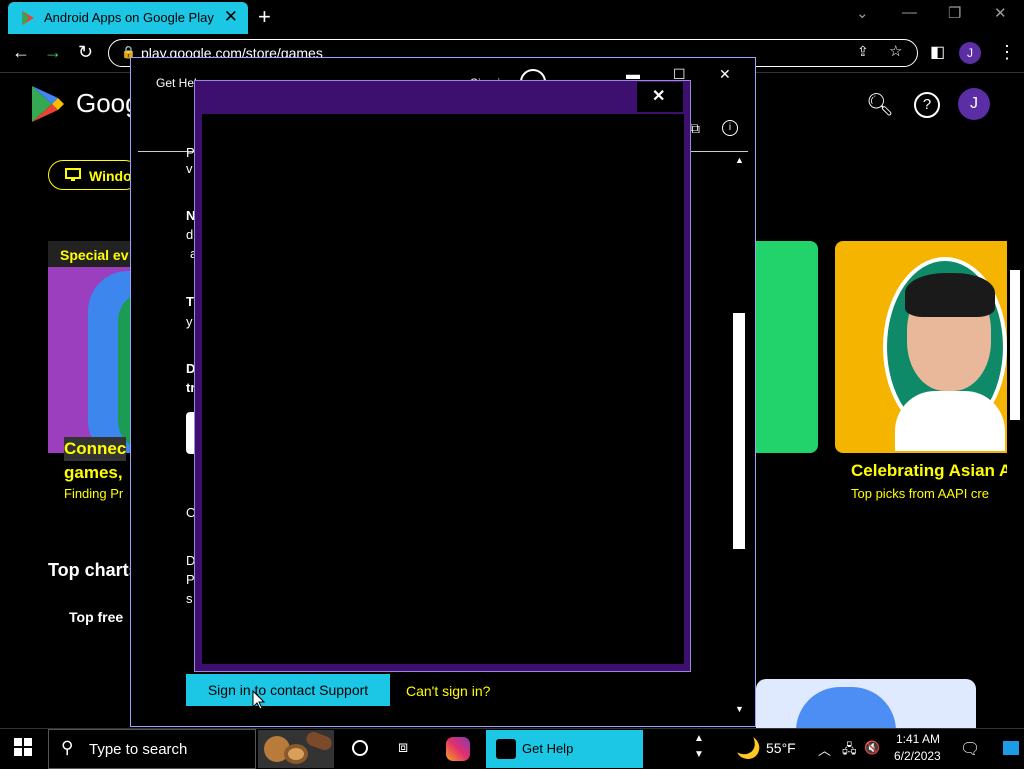 The height and width of the screenshot is (769, 1024). Describe the element at coordinates (92, 254) in the screenshot. I see `card-tag: Special ev` at that location.